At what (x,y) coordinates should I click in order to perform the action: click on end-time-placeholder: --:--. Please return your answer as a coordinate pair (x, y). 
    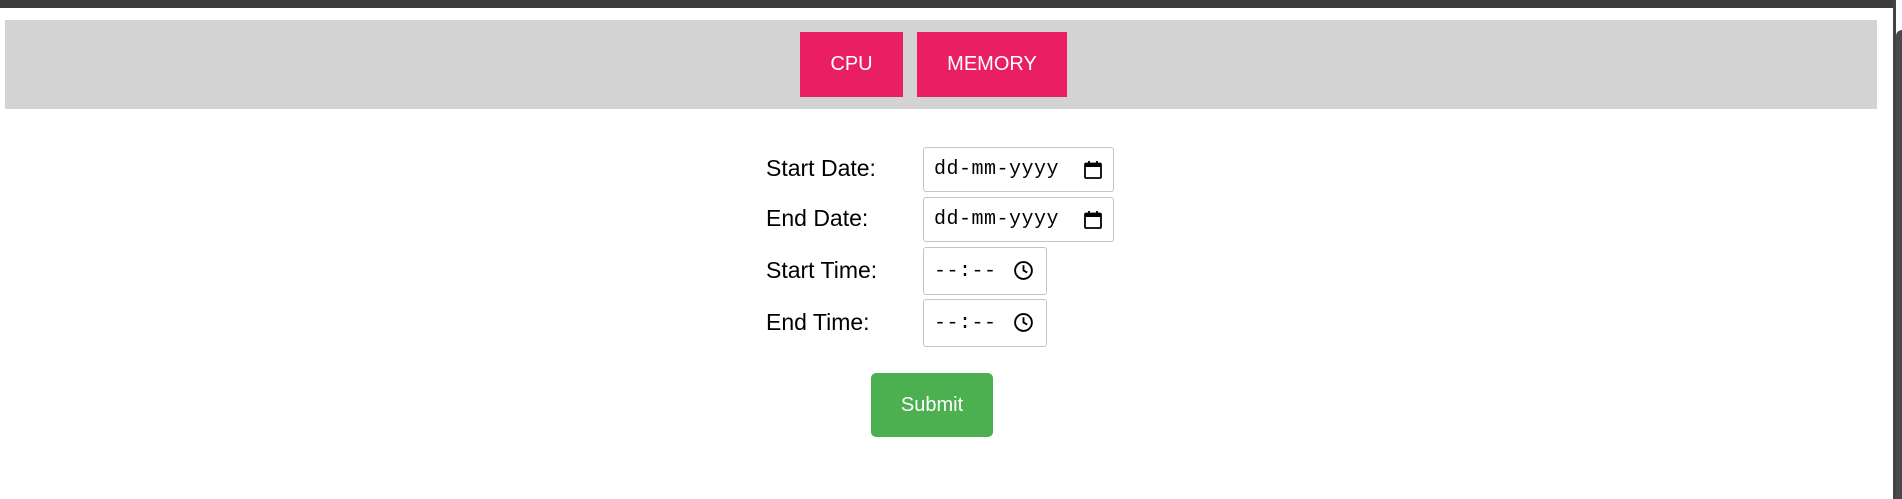
    Looking at the image, I should click on (965, 323).